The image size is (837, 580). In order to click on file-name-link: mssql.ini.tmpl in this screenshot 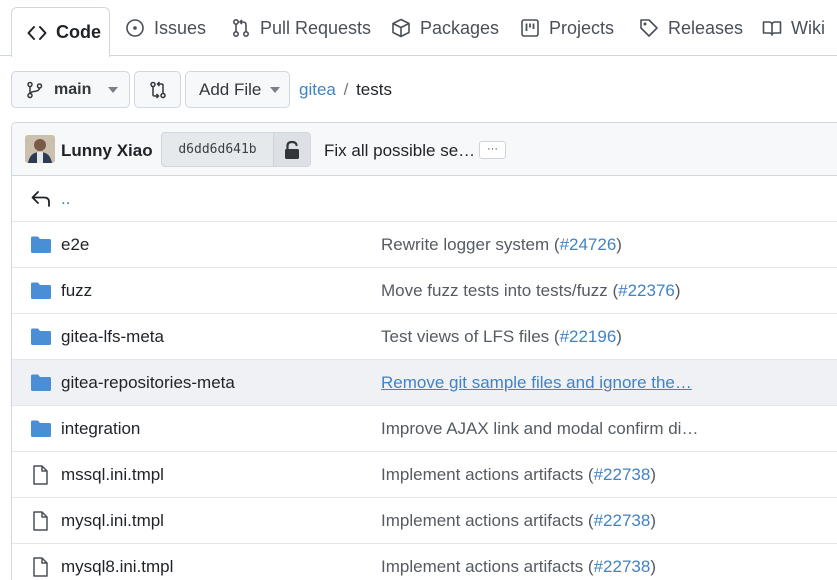, I will do `click(112, 475)`.